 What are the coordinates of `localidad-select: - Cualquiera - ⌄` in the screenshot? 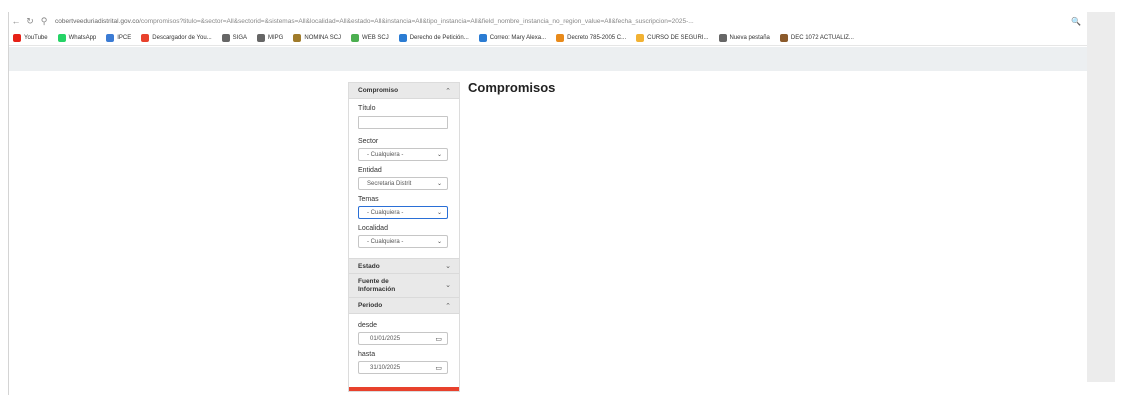 It's located at (403, 241).